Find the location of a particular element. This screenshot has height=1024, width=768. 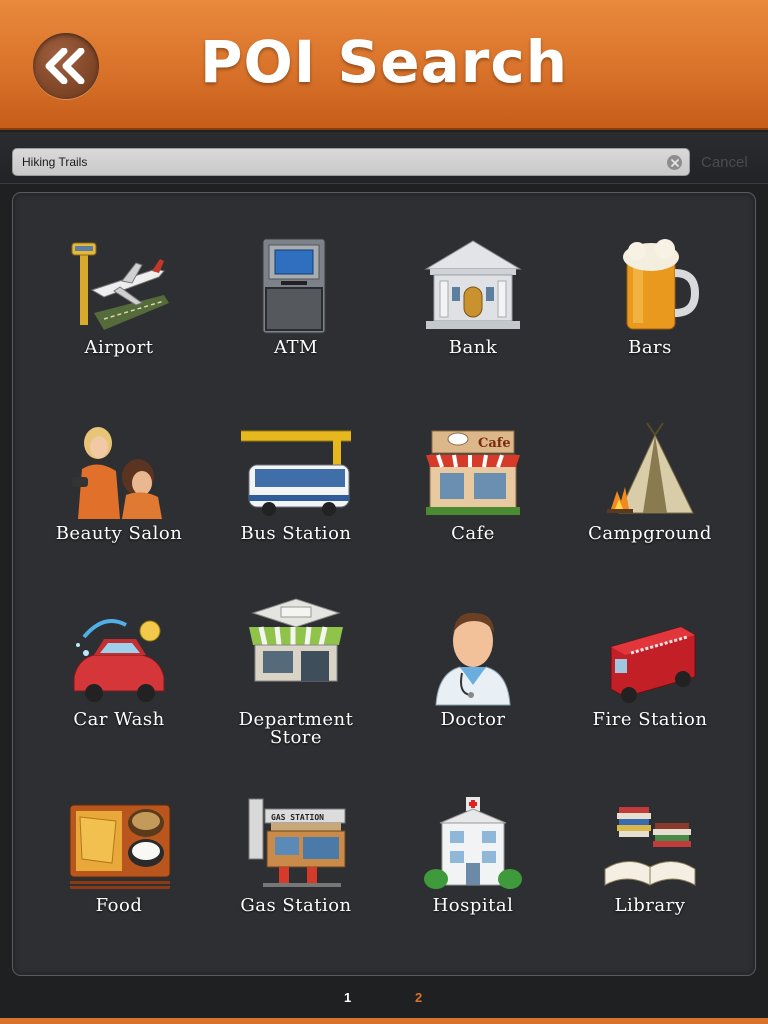

category-label: Bars is located at coordinates (650, 347).